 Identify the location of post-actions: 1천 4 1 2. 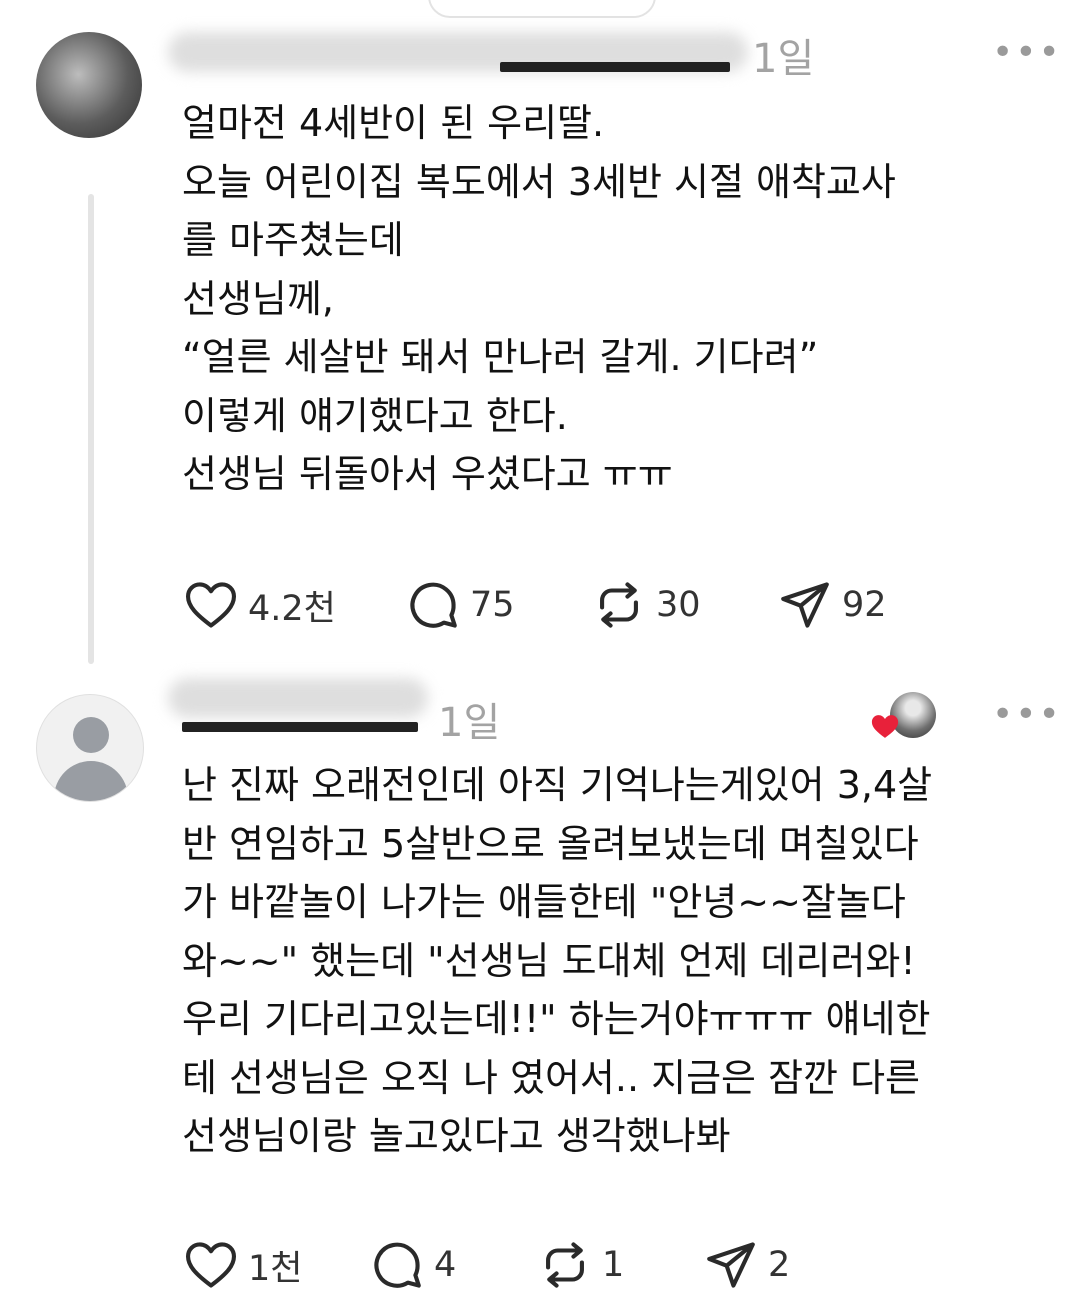
(562, 1266).